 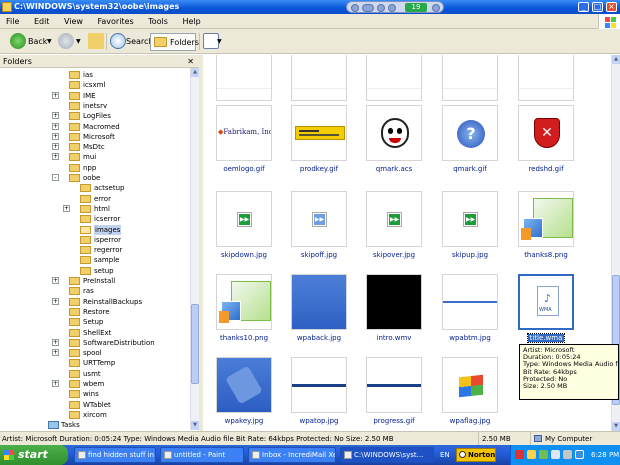 I want to click on file-thumbnail: ?, so click(x=470, y=133).